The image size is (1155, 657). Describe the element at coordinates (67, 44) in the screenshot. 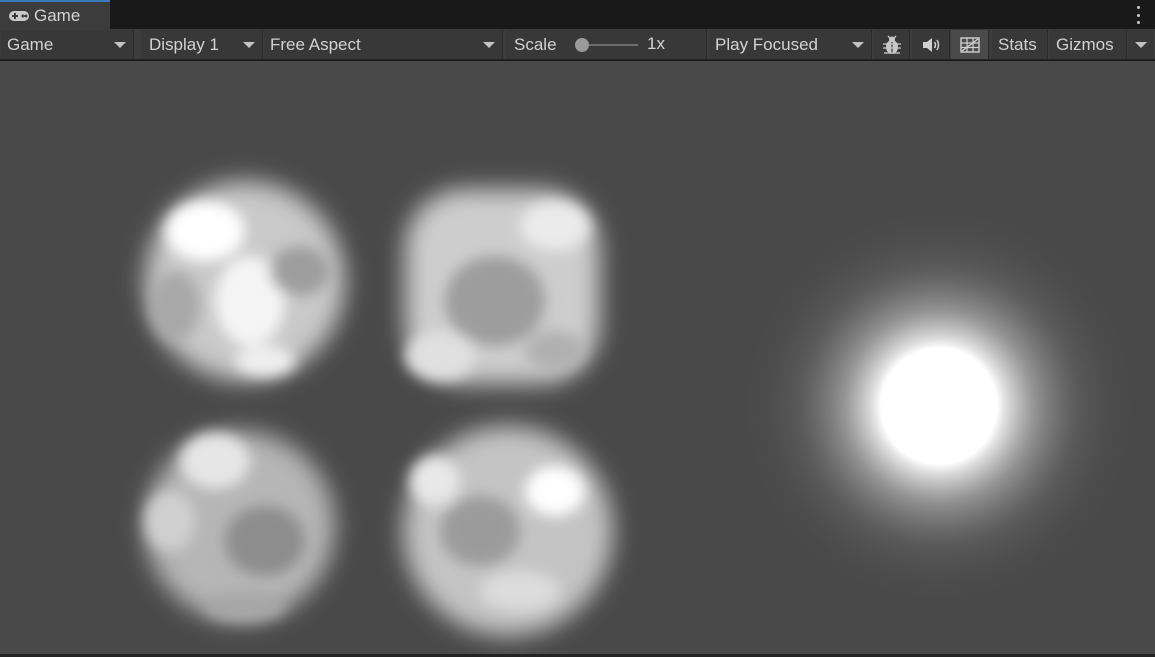

I see `view-mode-dropdown: Game` at that location.